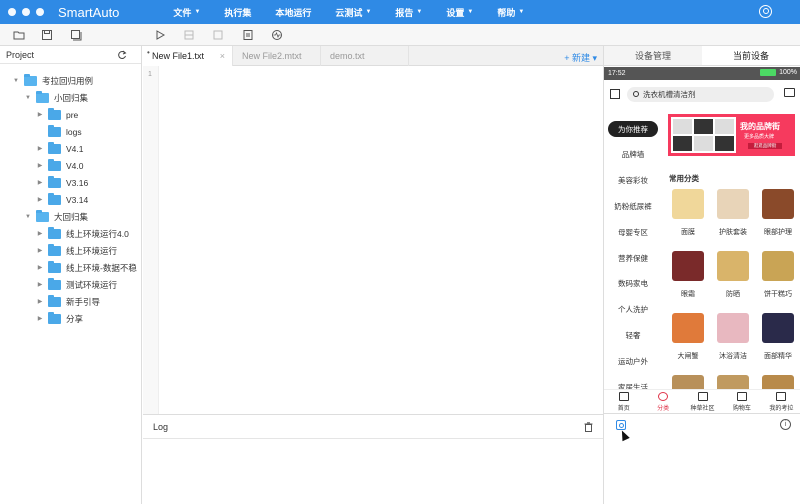 The image size is (800, 504). I want to click on bottom-nav-item: 种草社区, so click(702, 401).